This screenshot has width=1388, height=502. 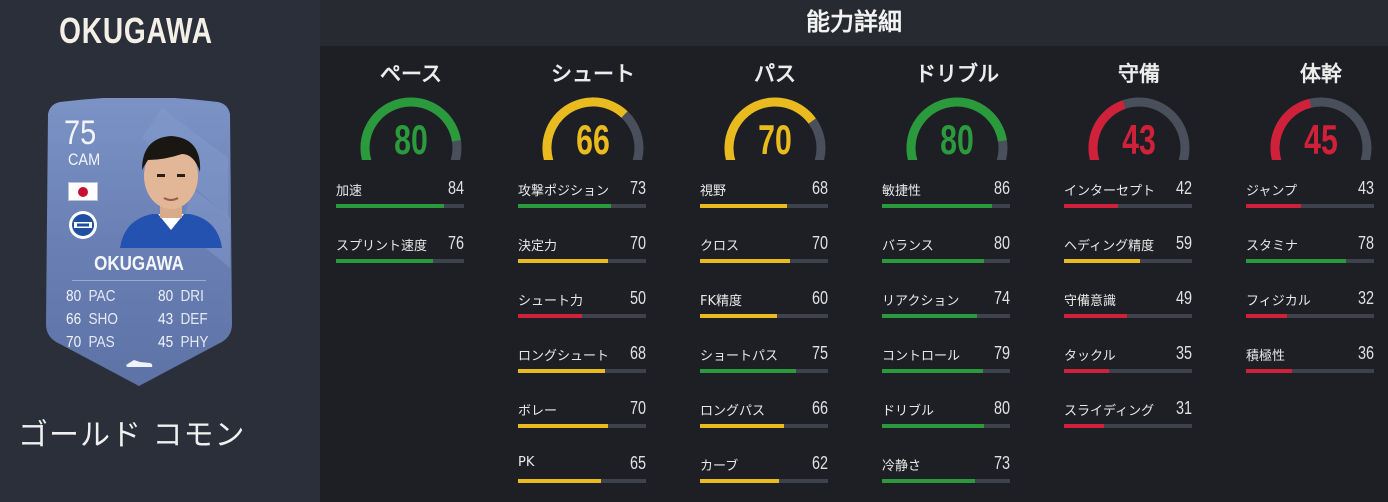 What do you see at coordinates (551, 301) in the screenshot?
I see `attribute-label: シュート力` at bounding box center [551, 301].